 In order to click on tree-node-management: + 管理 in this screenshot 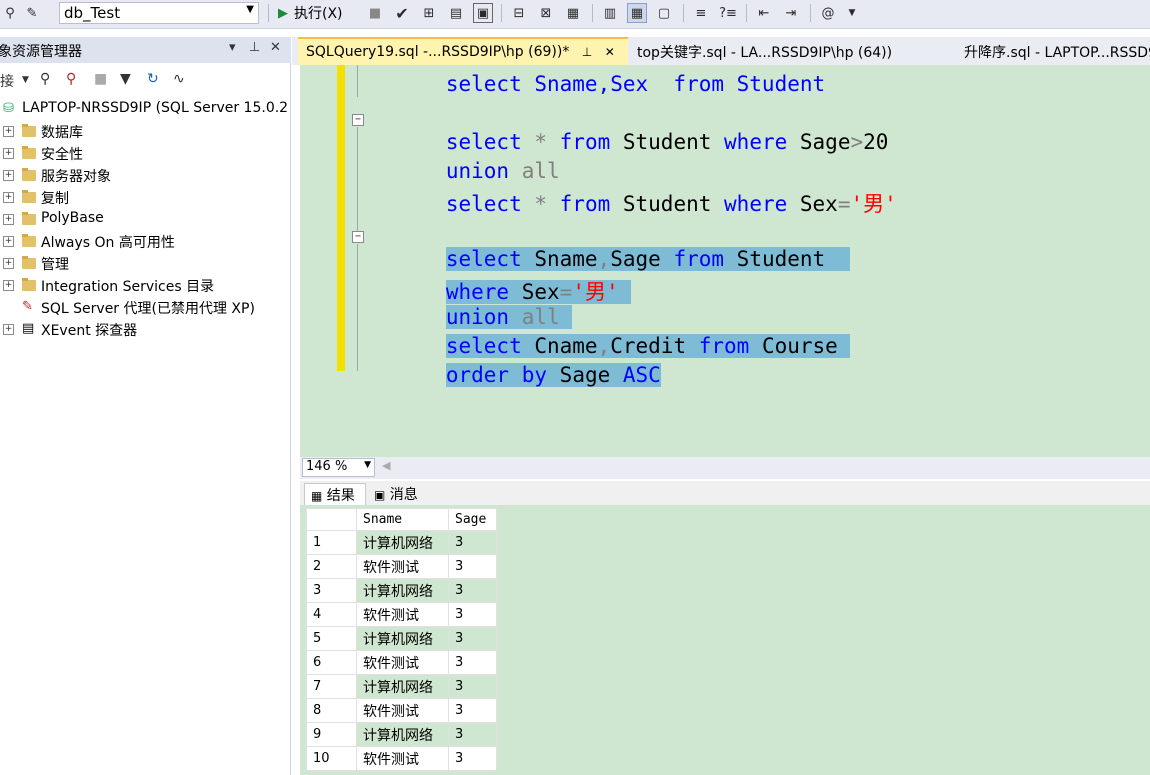, I will do `click(145, 264)`.